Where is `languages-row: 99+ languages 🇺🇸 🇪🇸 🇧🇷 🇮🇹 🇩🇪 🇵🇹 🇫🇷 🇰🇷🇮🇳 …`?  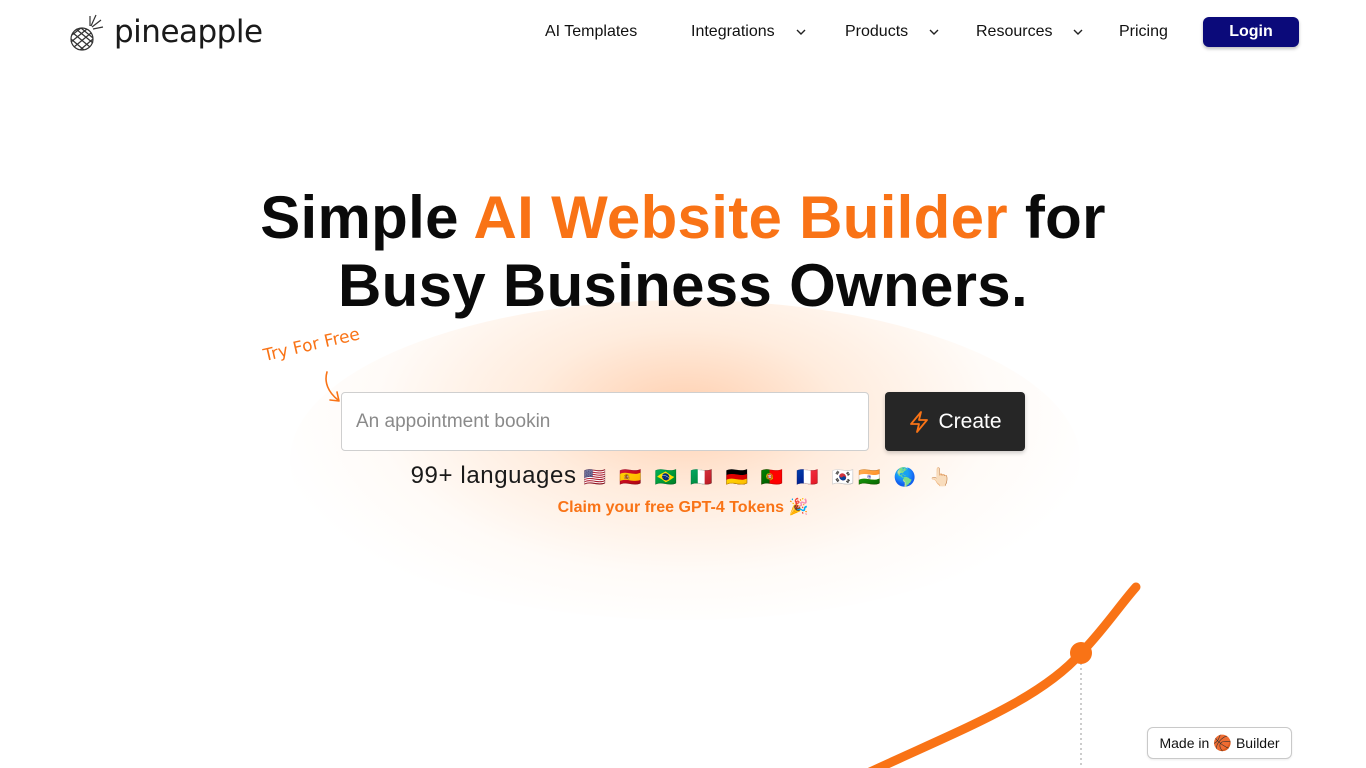 languages-row: 99+ languages 🇺🇸 🇪🇸 🇧🇷 🇮🇹 🇩🇪 🇵🇹 🇫🇷 🇰🇷🇮🇳 … is located at coordinates (683, 476).